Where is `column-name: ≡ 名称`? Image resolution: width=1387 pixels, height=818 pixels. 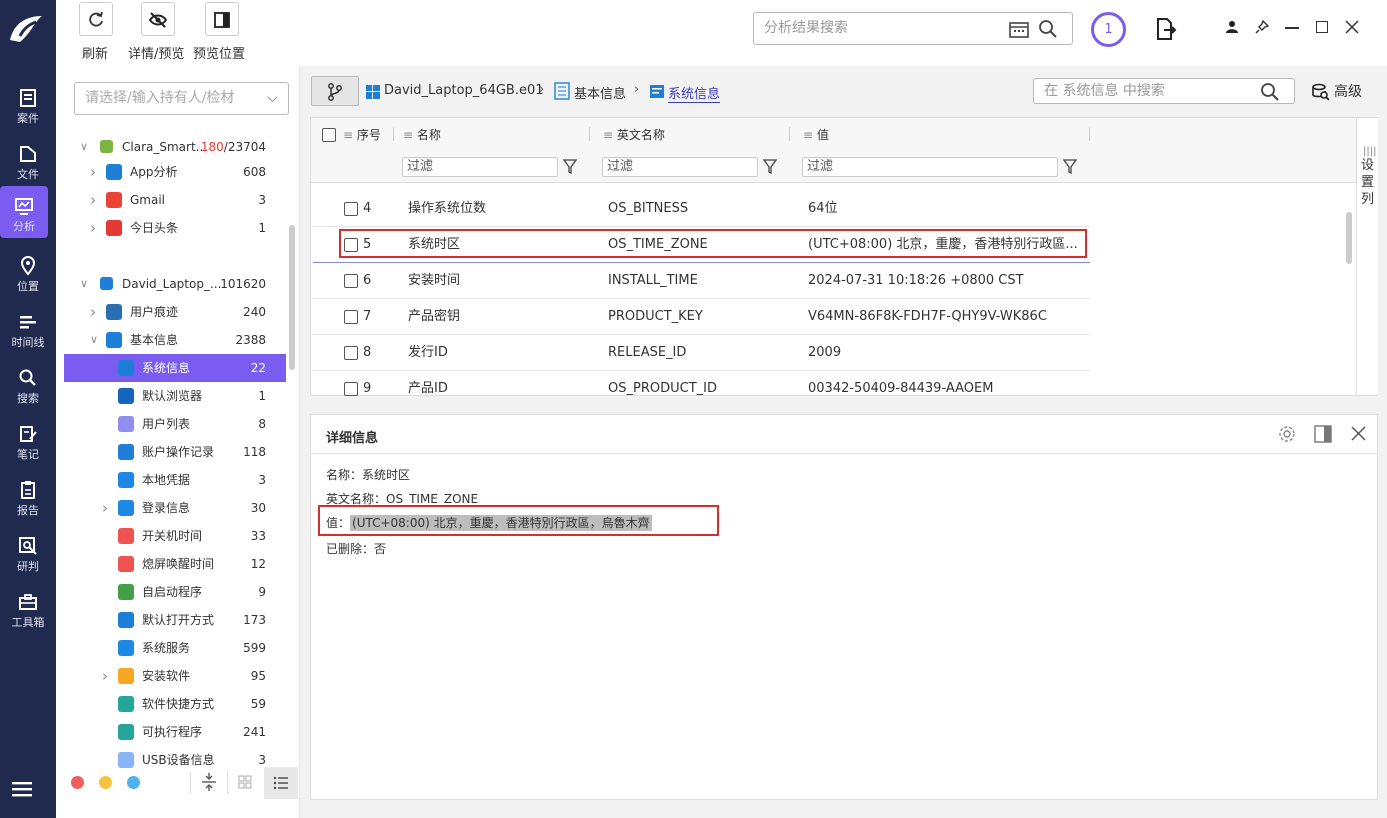
column-name: ≡ 名称 is located at coordinates (422, 135).